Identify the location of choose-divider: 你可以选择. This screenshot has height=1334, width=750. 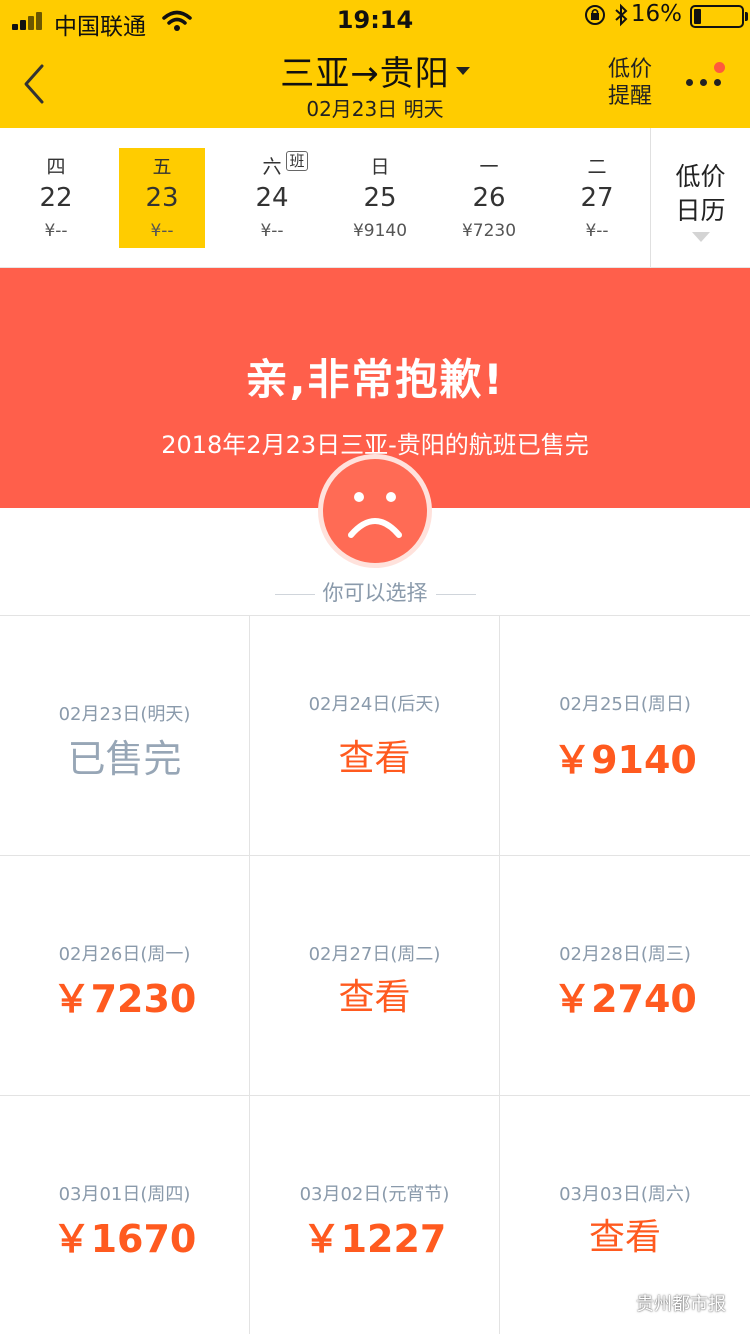
(375, 592).